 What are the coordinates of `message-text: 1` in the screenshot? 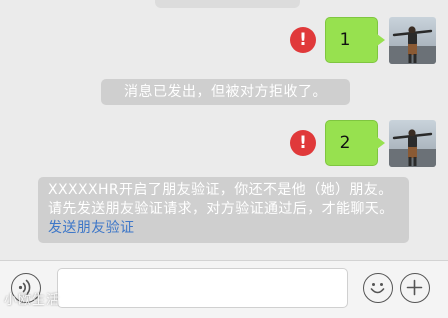 It's located at (345, 40).